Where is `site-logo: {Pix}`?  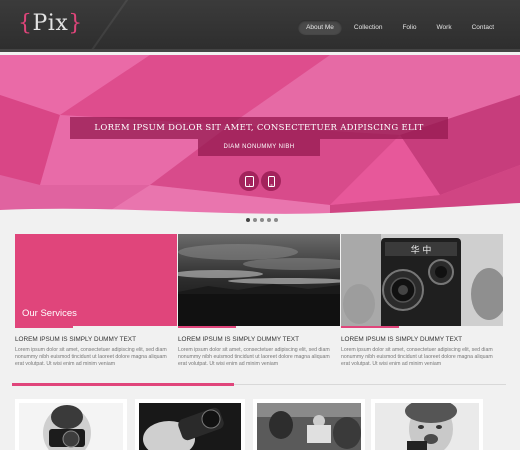 site-logo: {Pix} is located at coordinates (50, 23).